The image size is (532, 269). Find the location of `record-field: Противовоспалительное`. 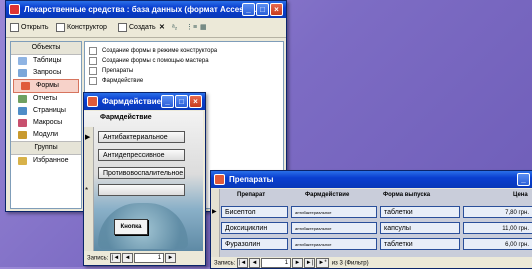

record-field: Противовоспалительное is located at coordinates (141, 173).